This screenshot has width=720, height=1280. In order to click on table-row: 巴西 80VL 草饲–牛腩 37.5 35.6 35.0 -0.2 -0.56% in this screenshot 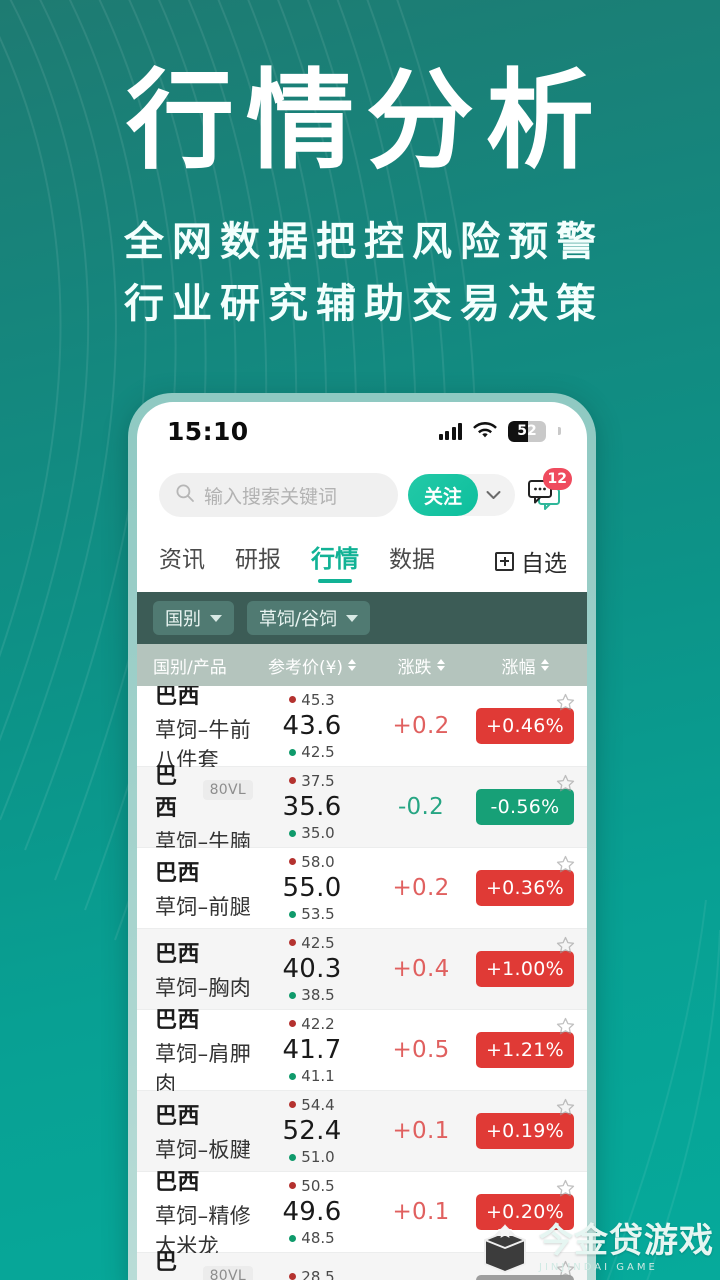, I will do `click(362, 809)`.